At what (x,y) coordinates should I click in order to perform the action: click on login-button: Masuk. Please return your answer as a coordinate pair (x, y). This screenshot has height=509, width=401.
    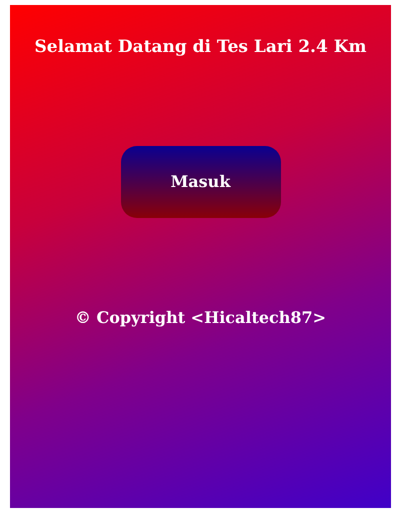
    Looking at the image, I should click on (200, 182).